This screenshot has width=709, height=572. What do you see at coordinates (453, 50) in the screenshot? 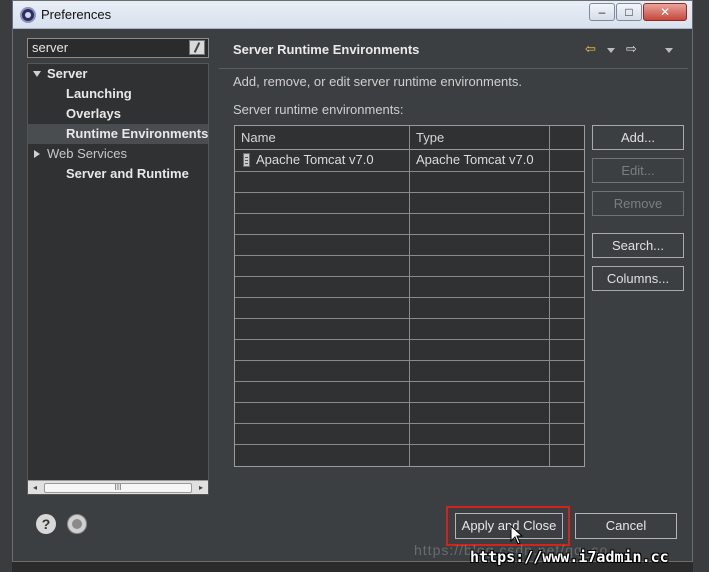
I see `page-header: Server Runtime Environments ⇦ ⇨` at bounding box center [453, 50].